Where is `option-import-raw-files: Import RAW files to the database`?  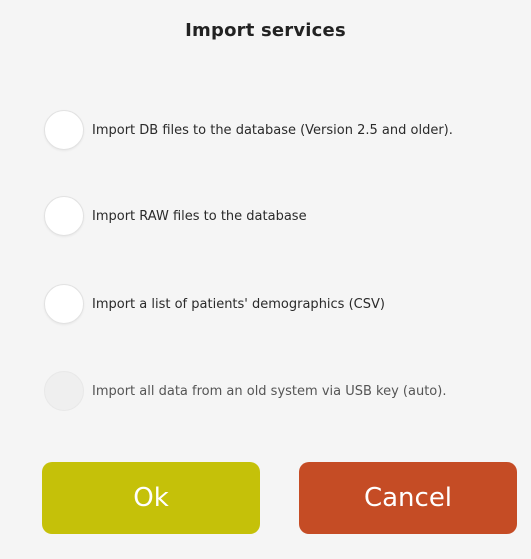 option-import-raw-files: Import RAW files to the database is located at coordinates (175, 216).